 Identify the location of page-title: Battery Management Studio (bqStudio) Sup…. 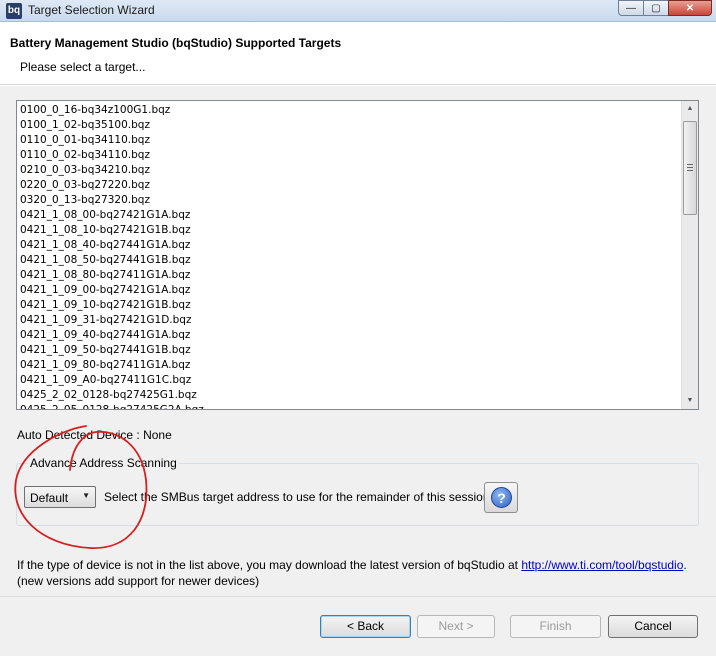
(176, 43).